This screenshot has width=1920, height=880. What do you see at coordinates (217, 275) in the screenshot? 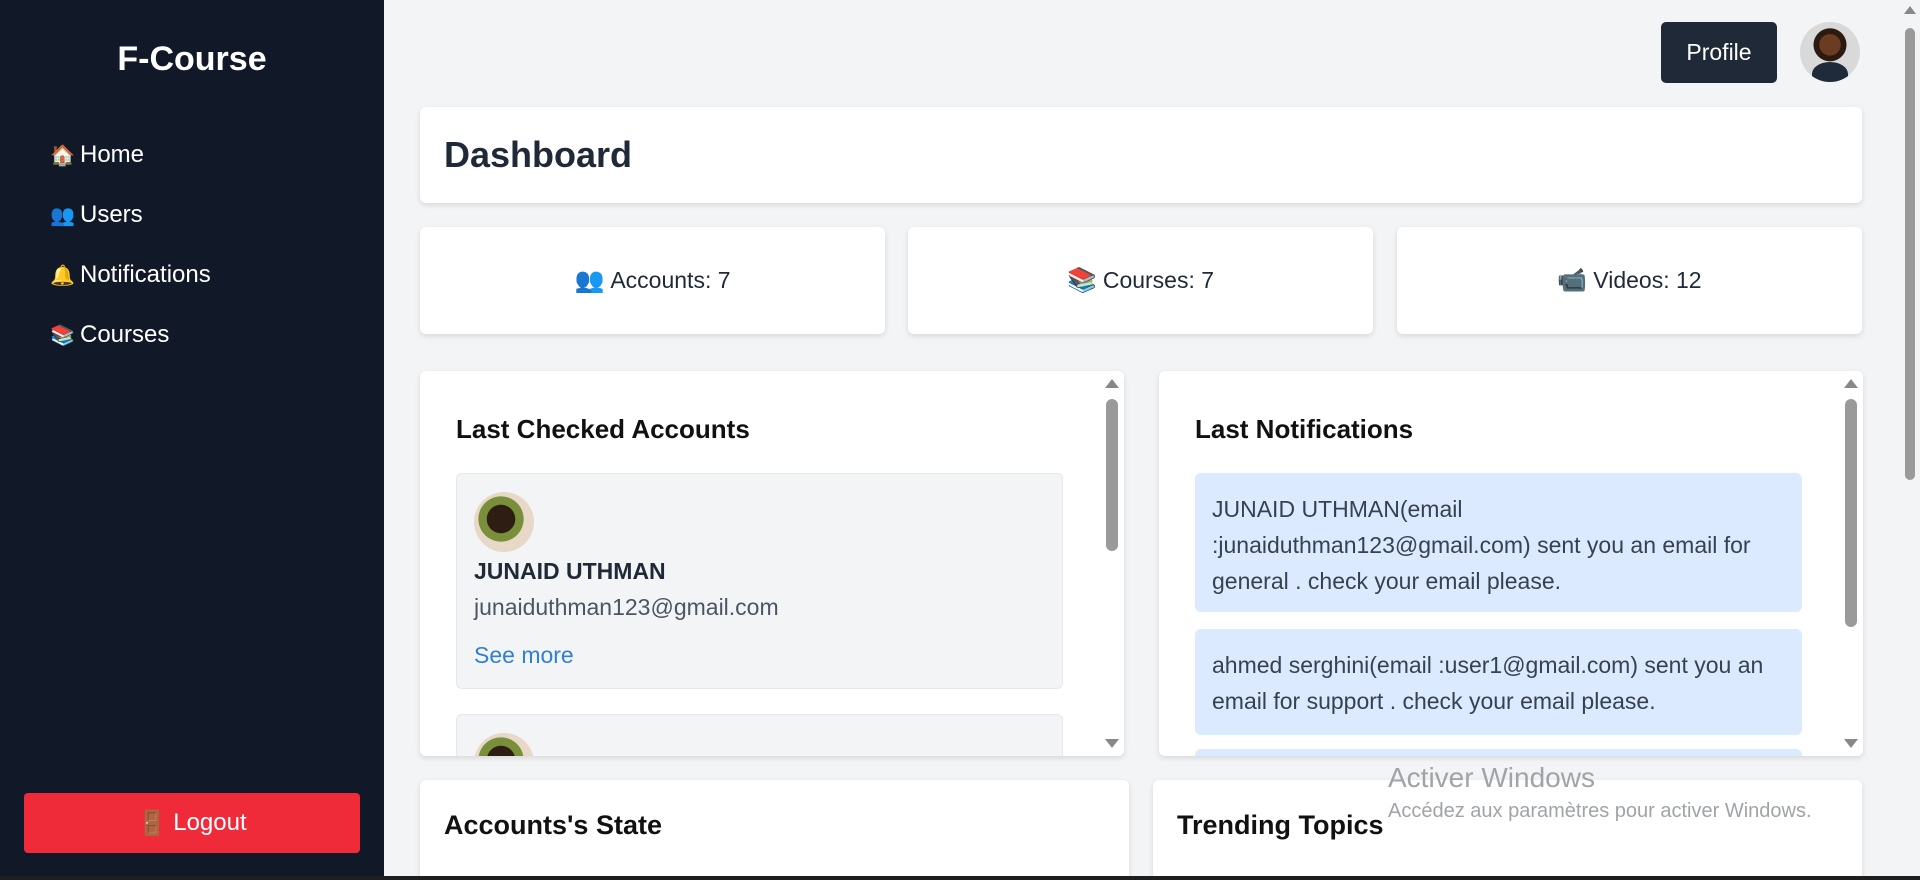
I see `sidebar-item-notifications: 🔔 Notifications` at bounding box center [217, 275].